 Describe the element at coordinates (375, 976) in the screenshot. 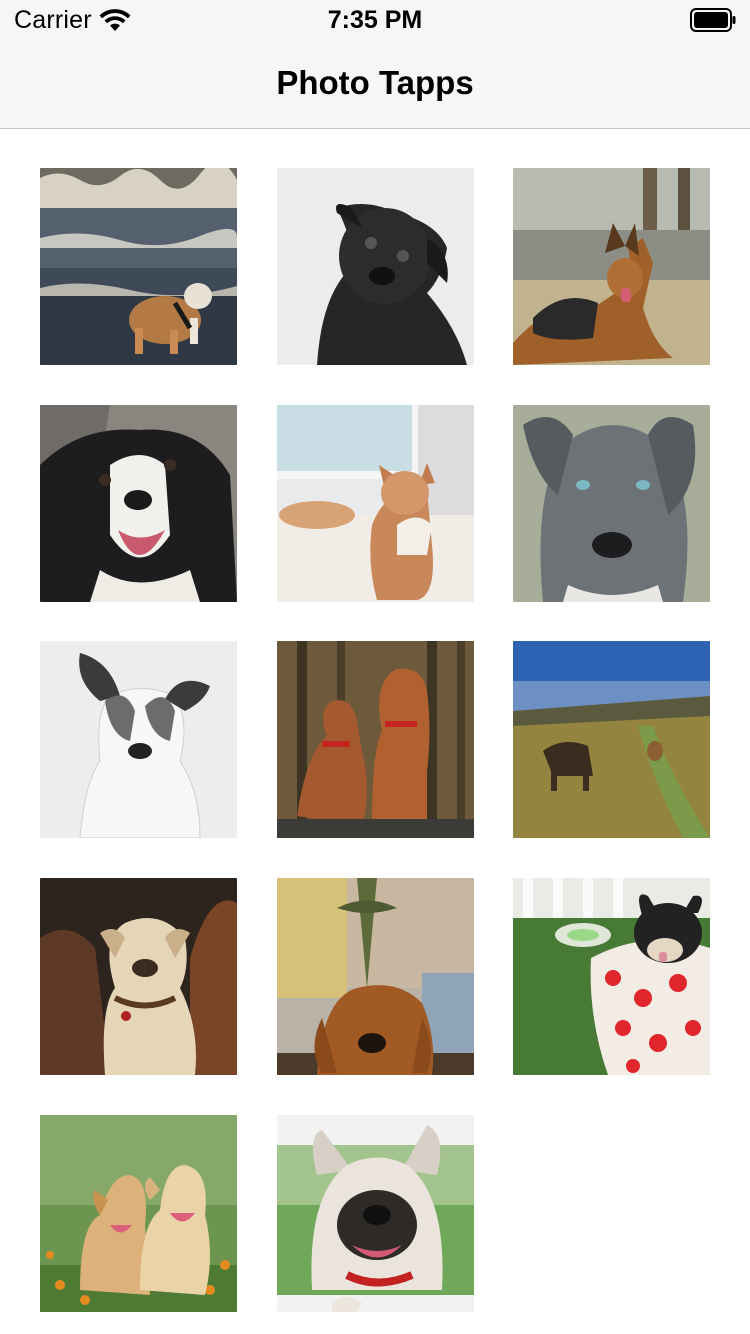

I see `golden-retriever-photo` at that location.